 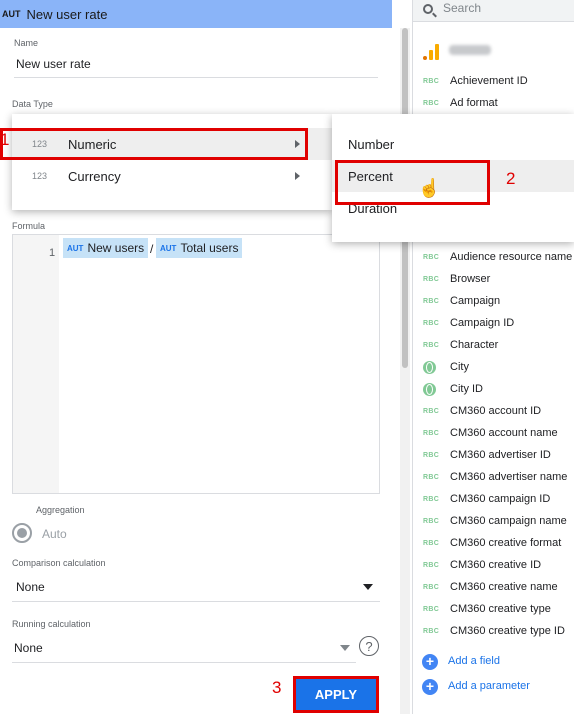 I want to click on field-item: RBC CM360 creative name, so click(x=493, y=587).